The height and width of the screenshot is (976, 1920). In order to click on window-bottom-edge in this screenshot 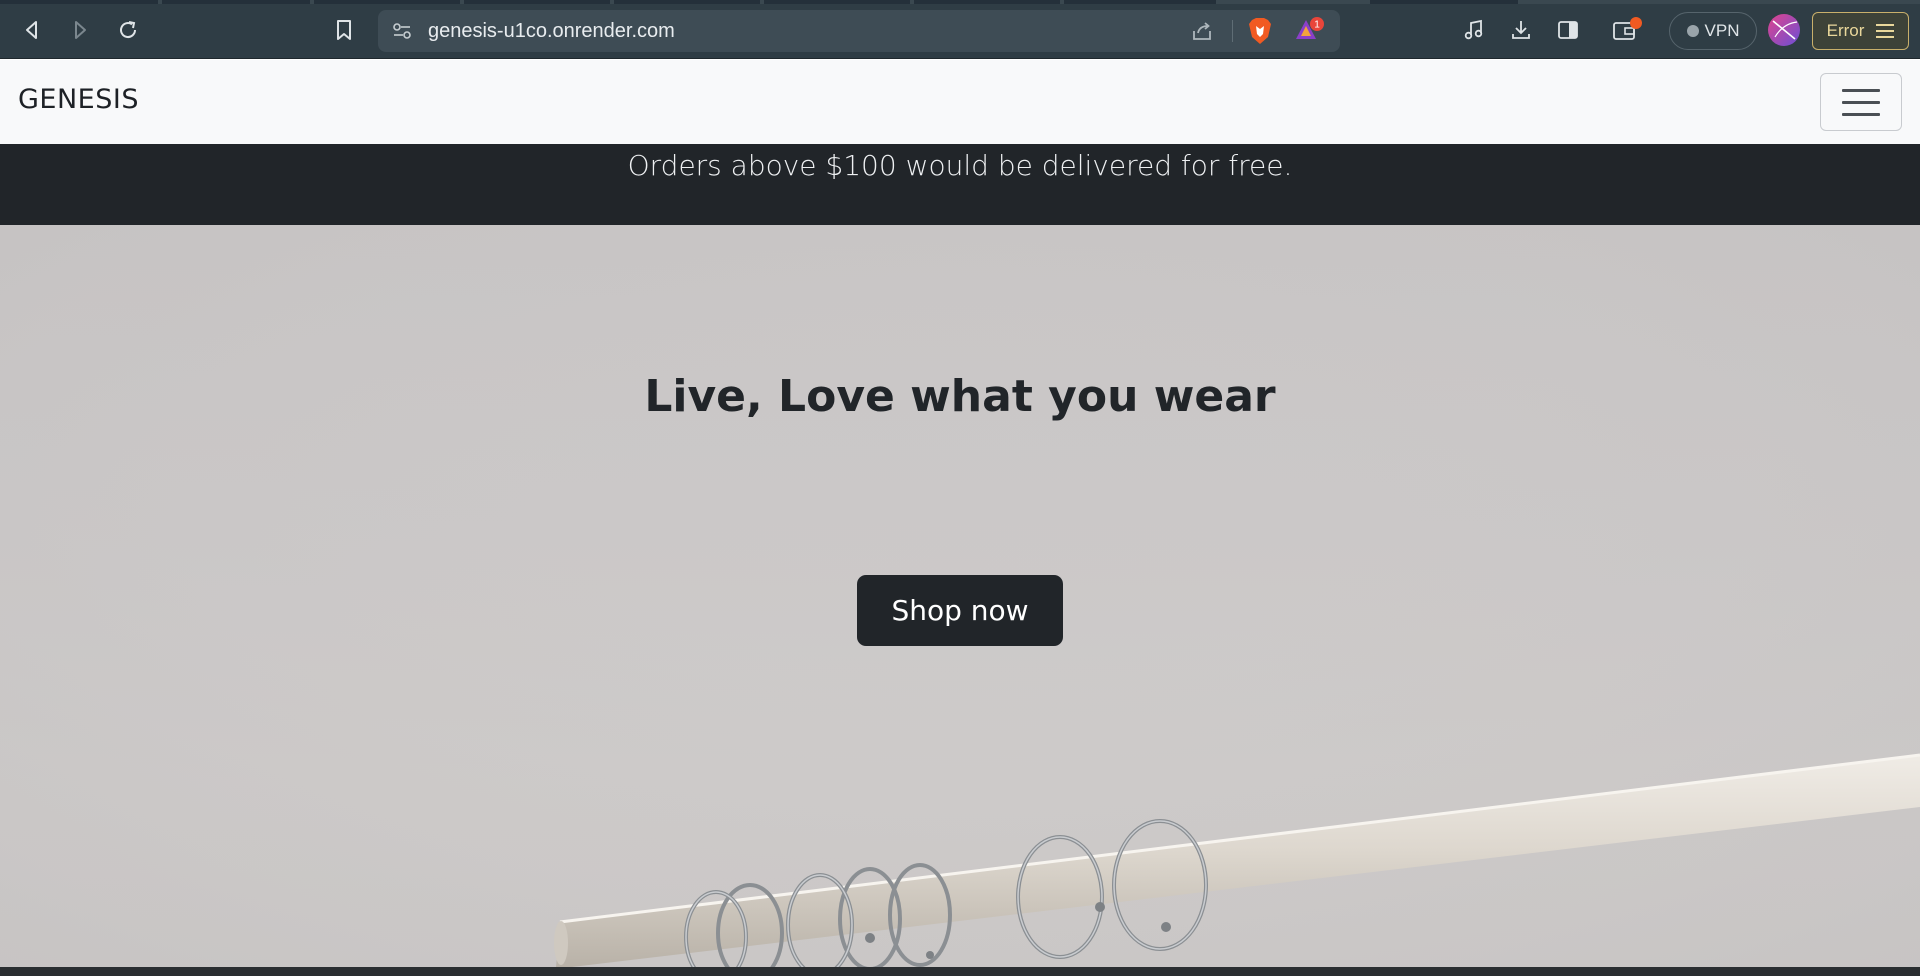, I will do `click(960, 971)`.